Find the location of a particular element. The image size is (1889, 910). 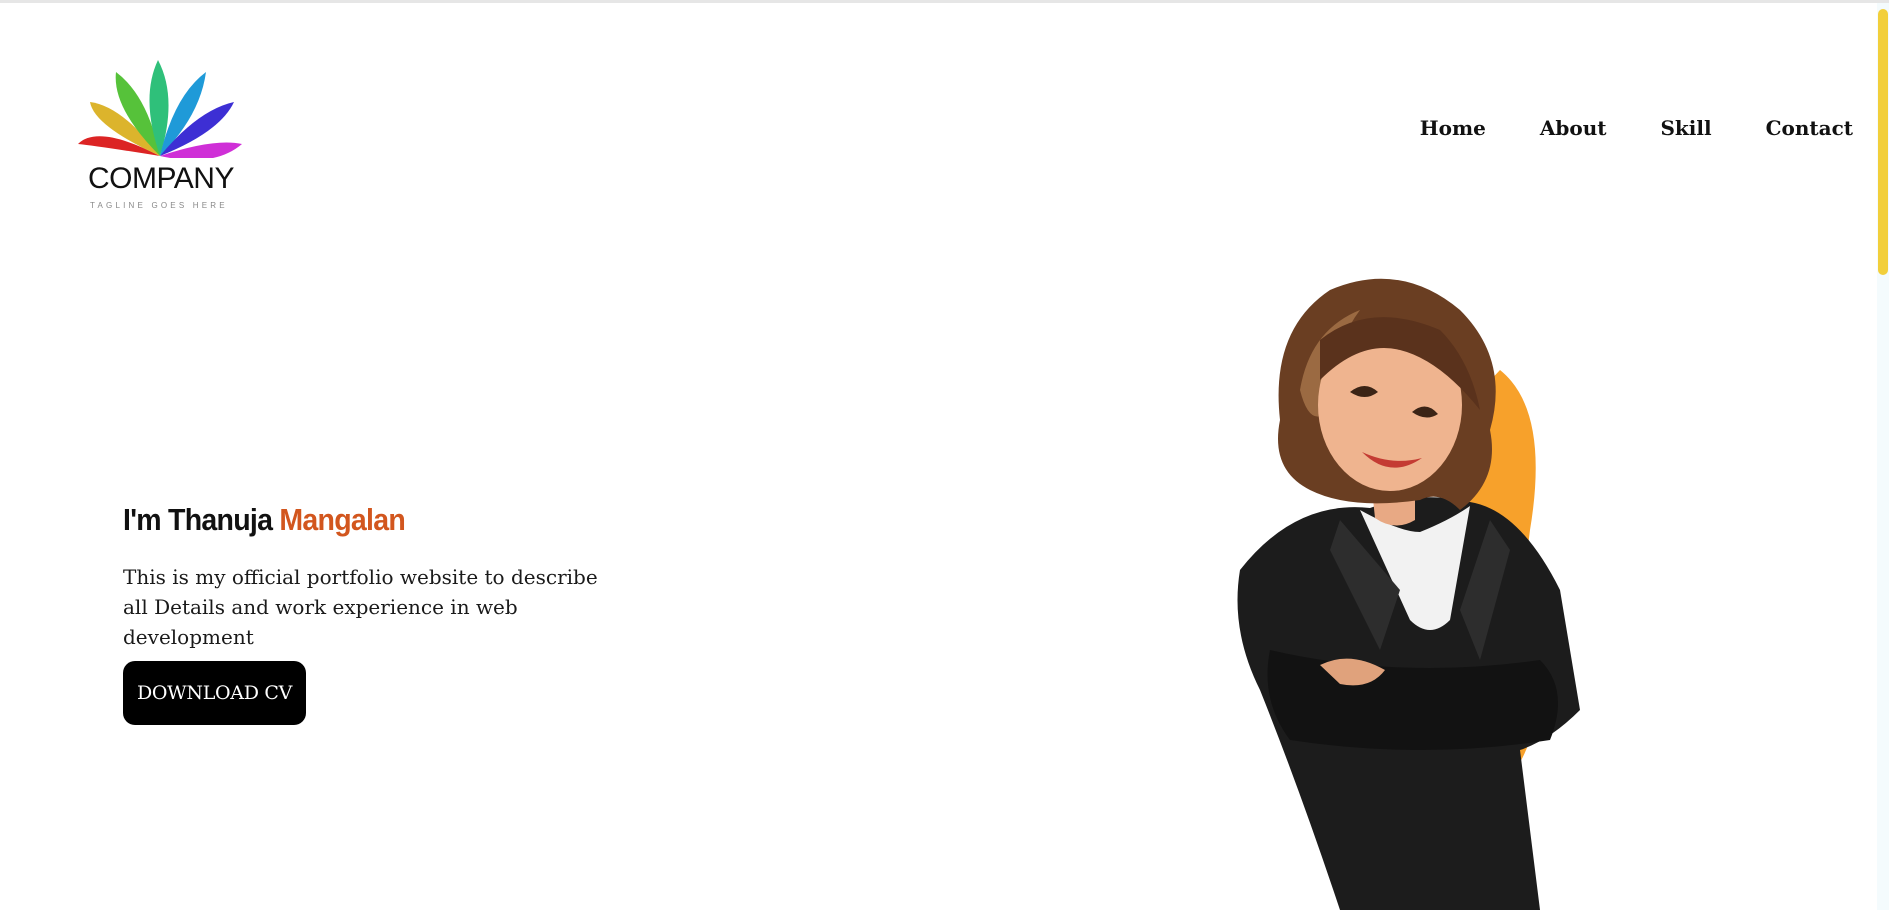

company-logo: COMPANY TAGLINE GOES HERE is located at coordinates (160, 138).